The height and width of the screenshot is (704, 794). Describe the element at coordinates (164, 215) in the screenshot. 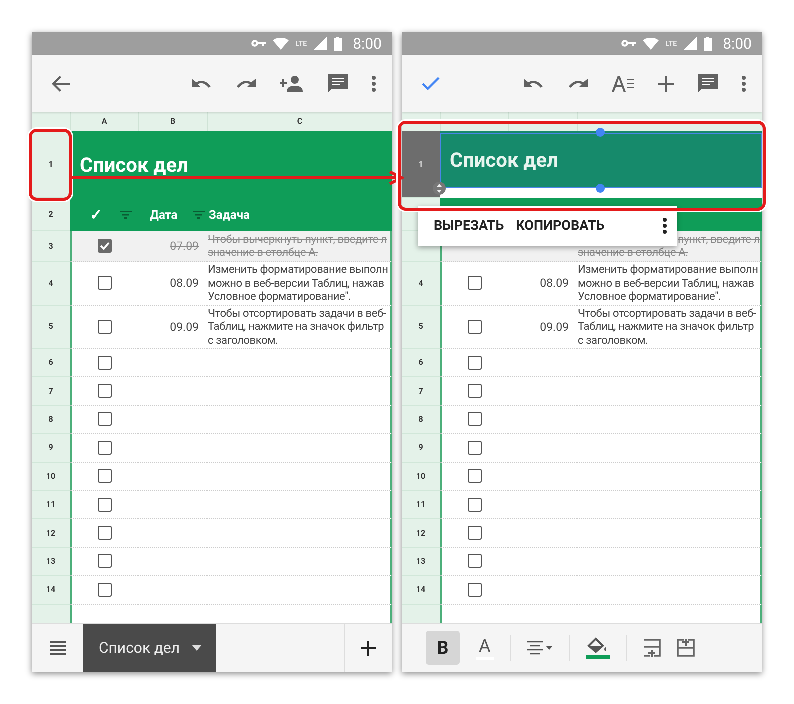

I see `column-title: Дата` at that location.